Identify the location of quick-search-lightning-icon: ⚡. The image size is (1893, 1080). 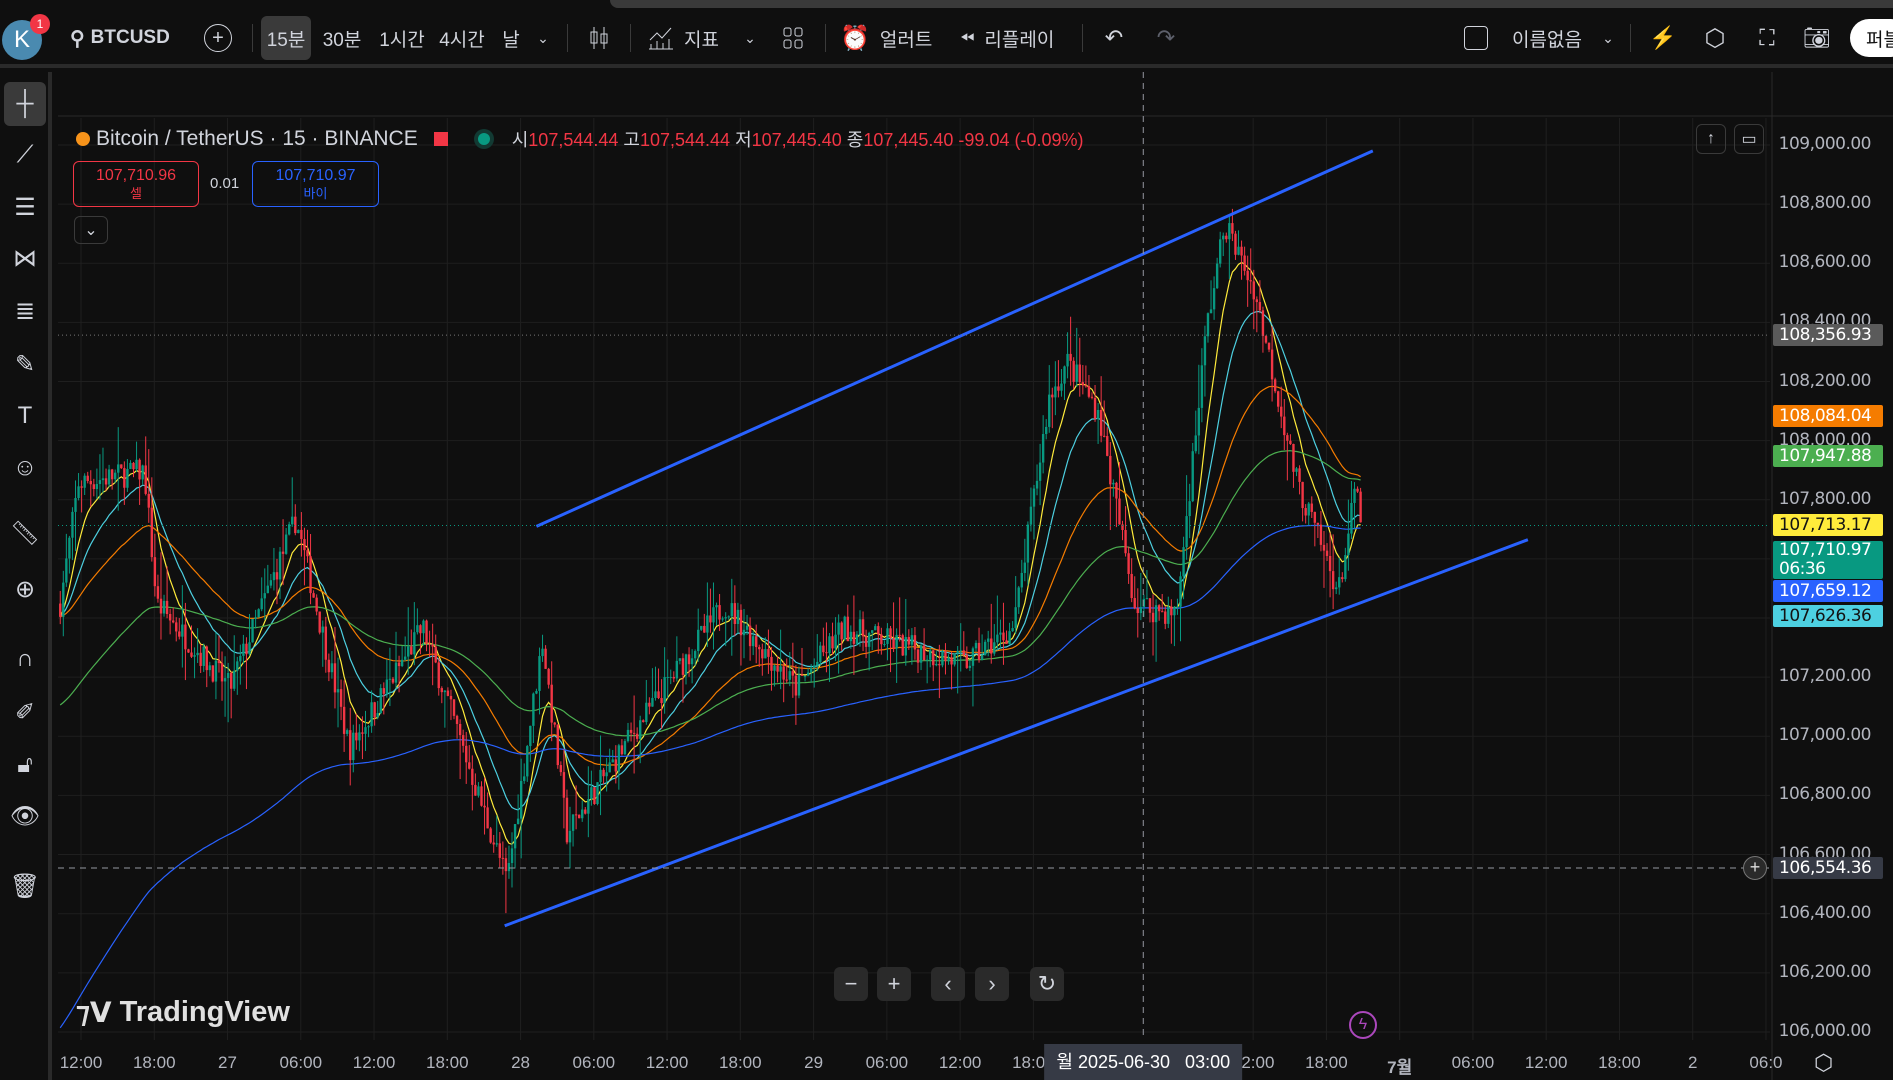
(1663, 38).